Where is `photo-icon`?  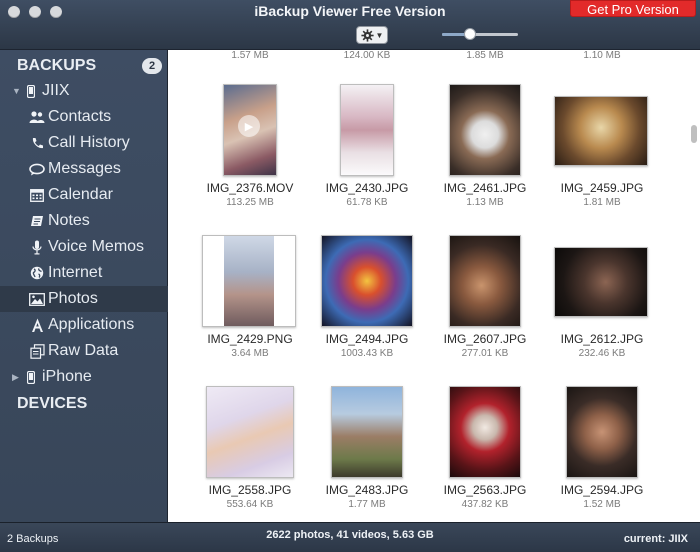
photo-icon is located at coordinates (37, 299).